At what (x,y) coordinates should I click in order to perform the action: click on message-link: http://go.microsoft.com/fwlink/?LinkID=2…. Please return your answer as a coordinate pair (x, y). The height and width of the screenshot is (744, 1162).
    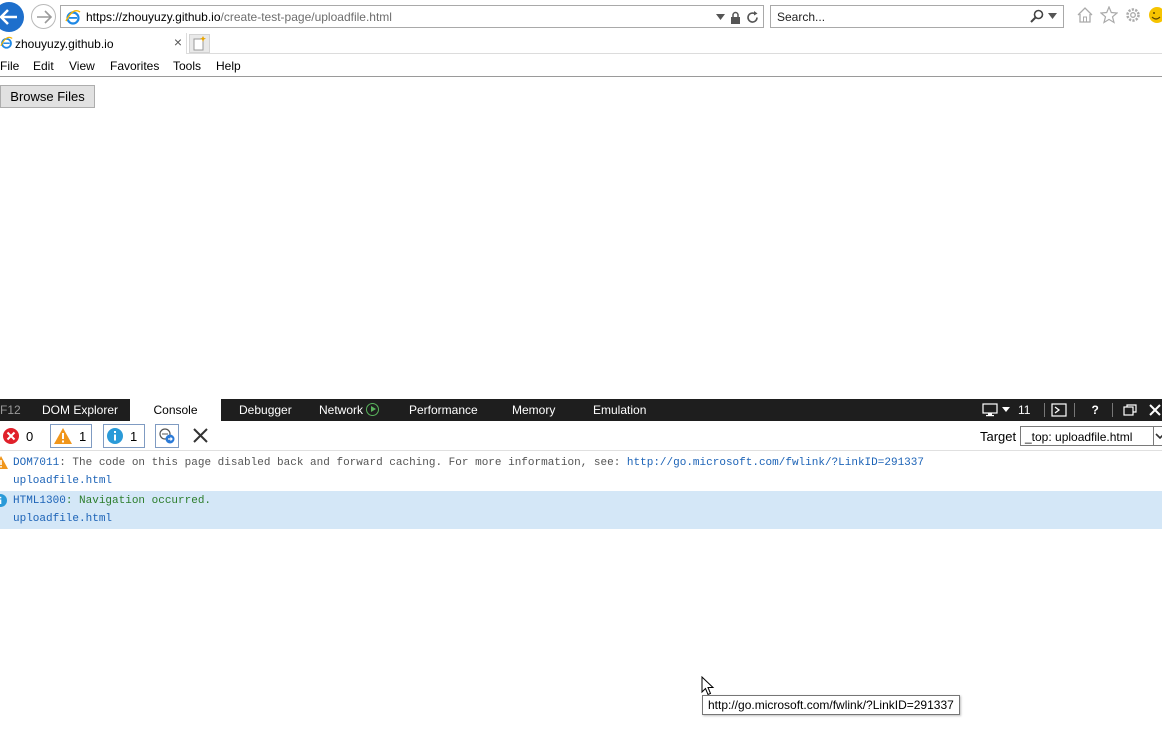
    Looking at the image, I should click on (775, 463).